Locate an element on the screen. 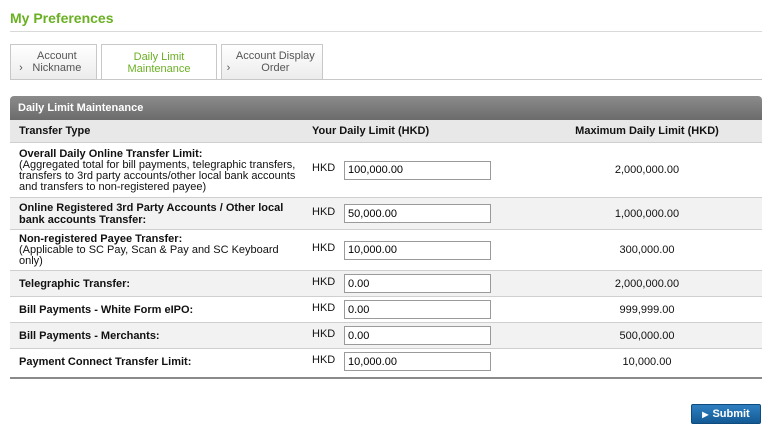 Image resolution: width=778 pixels, height=430 pixels. table-bottom-divider is located at coordinates (386, 378).